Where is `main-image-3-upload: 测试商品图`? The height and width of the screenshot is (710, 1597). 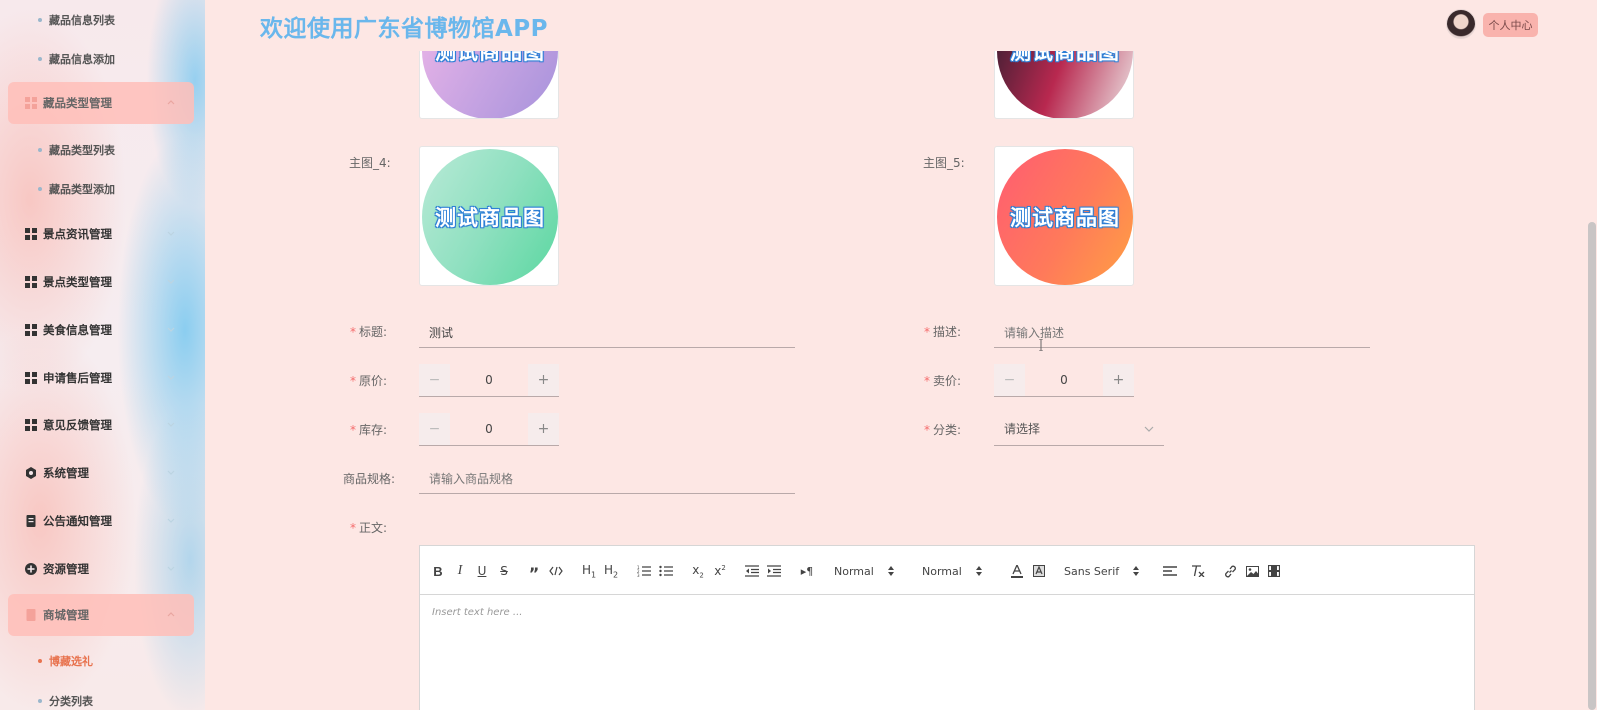
main-image-3-upload: 测试商品图 is located at coordinates (1064, 85).